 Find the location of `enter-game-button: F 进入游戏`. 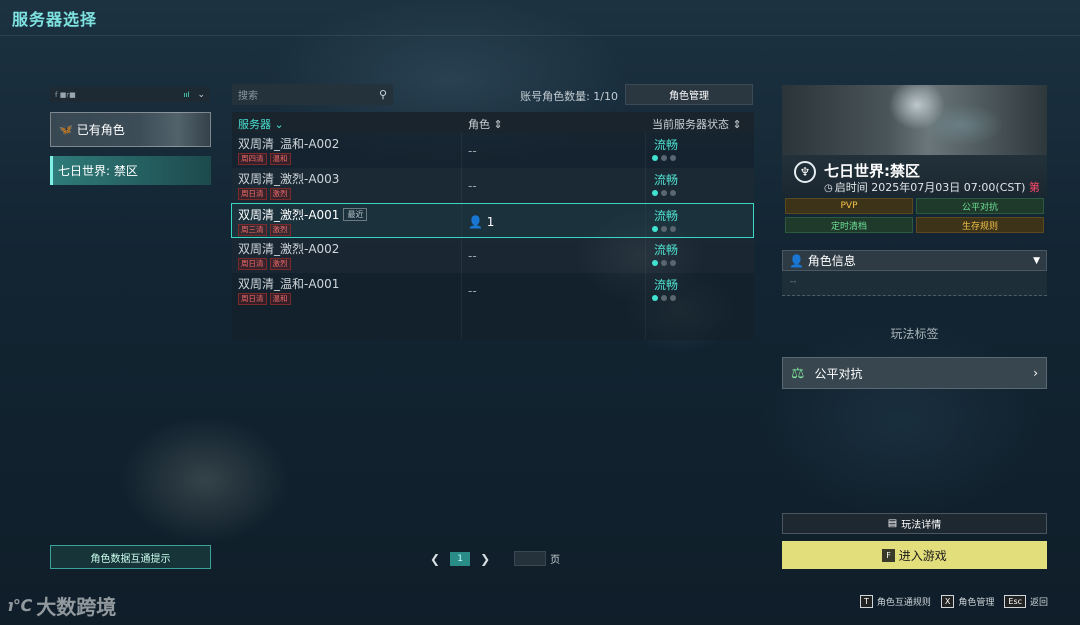

enter-game-button: F 进入游戏 is located at coordinates (914, 555).